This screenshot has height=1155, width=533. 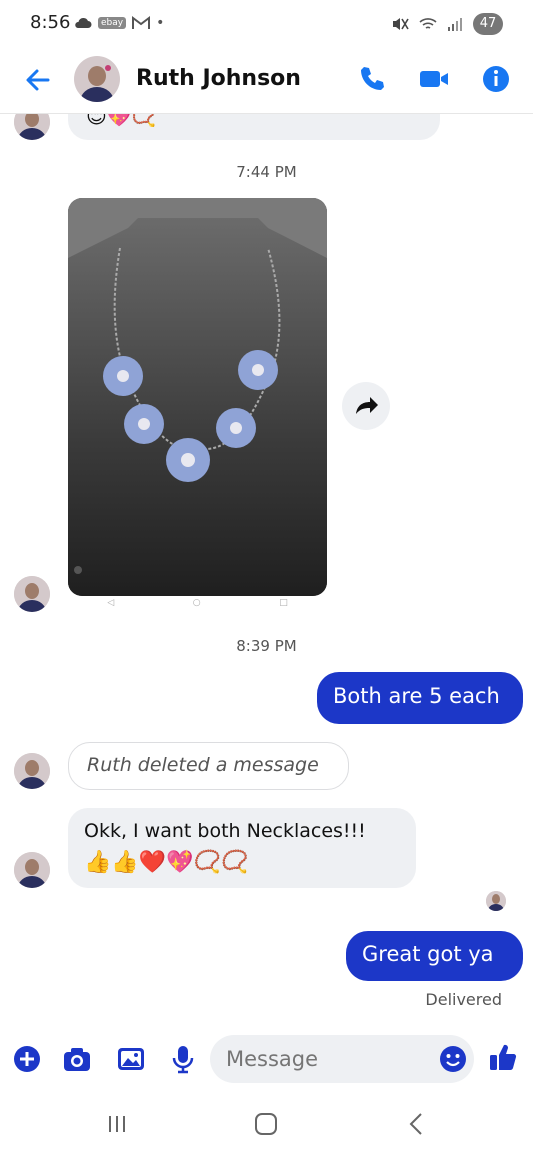 I want to click on home-icon, so click(x=266, y=1124).